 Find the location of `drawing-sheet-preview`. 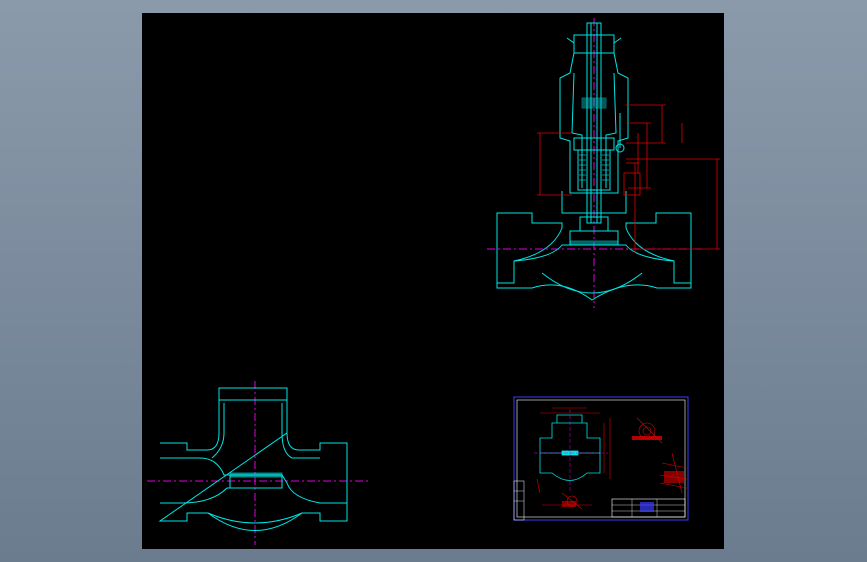

drawing-sheet-preview is located at coordinates (601, 458).